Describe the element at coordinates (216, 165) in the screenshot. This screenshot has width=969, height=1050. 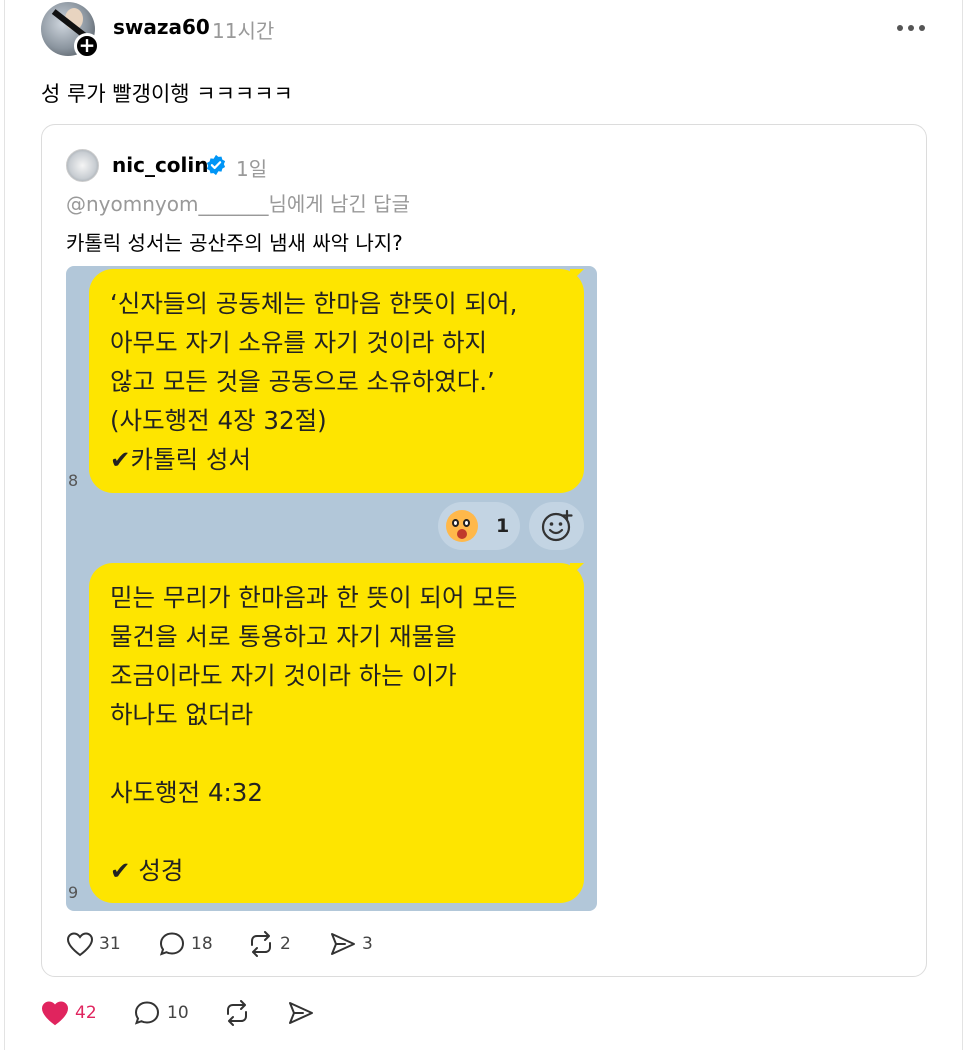
I see `verified-badge-icon` at that location.